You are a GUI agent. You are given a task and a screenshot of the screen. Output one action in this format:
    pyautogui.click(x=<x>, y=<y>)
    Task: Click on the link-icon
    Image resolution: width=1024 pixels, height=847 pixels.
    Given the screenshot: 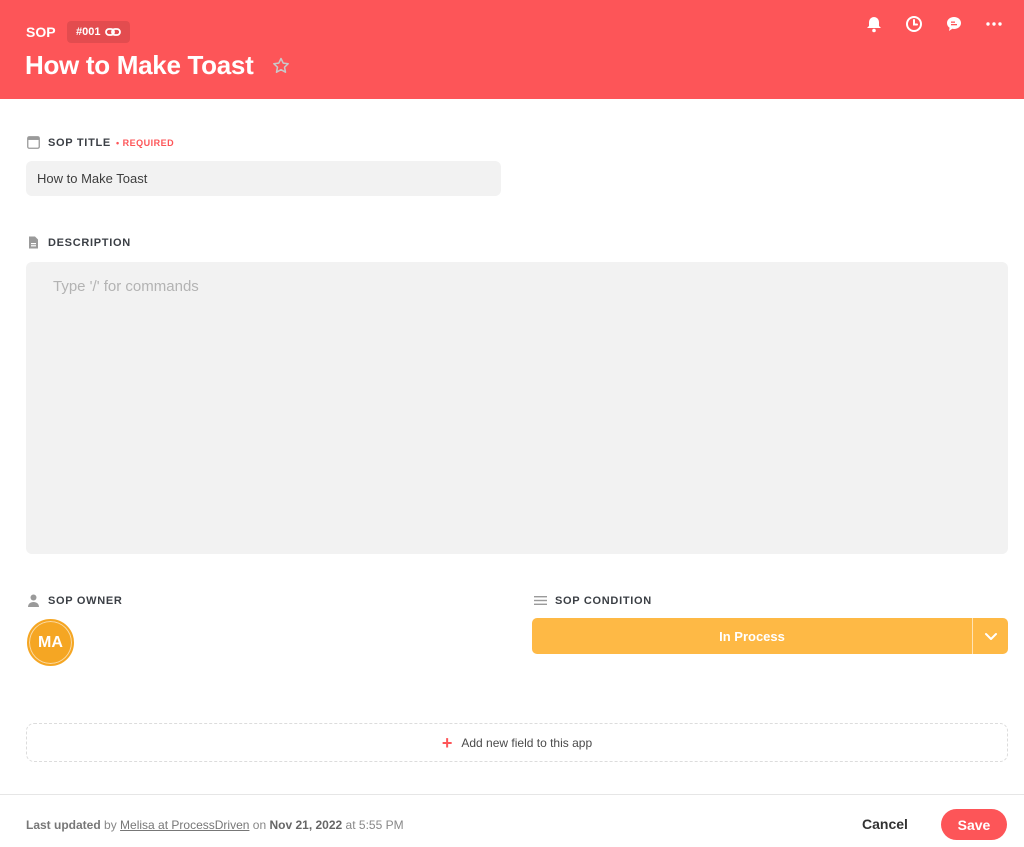 What is the action you would take?
    pyautogui.click(x=113, y=32)
    